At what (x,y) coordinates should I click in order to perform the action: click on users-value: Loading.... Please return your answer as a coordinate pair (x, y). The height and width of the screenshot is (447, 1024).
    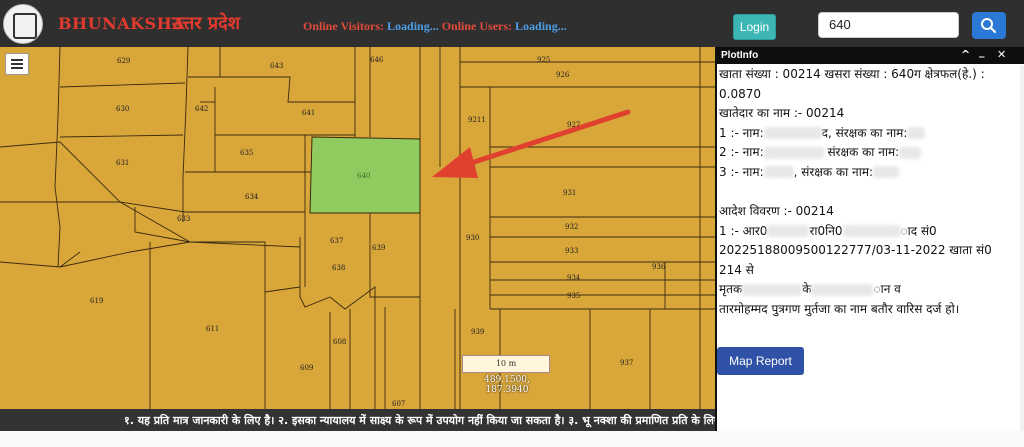
    Looking at the image, I should click on (541, 26).